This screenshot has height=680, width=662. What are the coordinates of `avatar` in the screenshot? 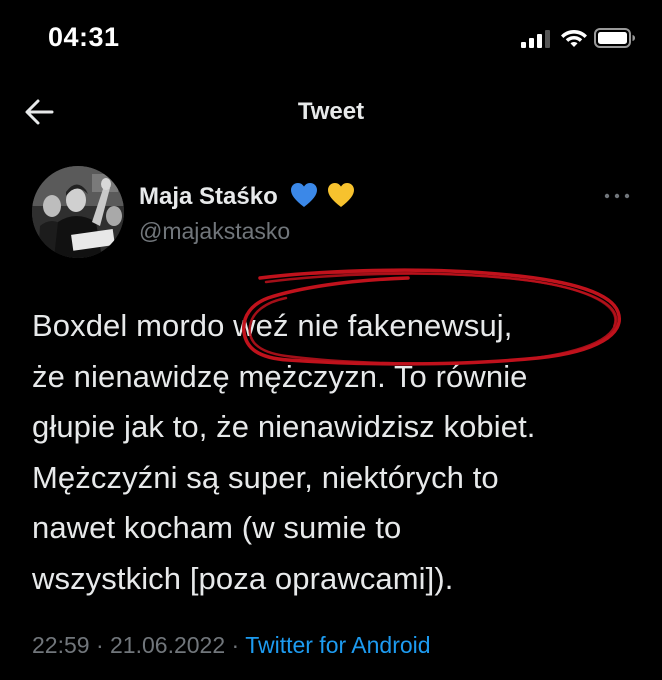 It's located at (78, 212).